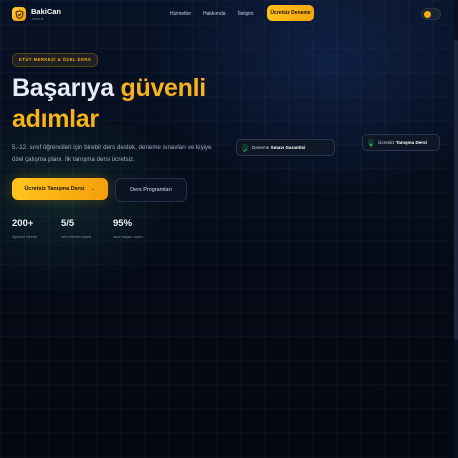 This screenshot has height=458, width=458. What do you see at coordinates (93, 189) in the screenshot?
I see `arrow-right-icon: →` at bounding box center [93, 189].